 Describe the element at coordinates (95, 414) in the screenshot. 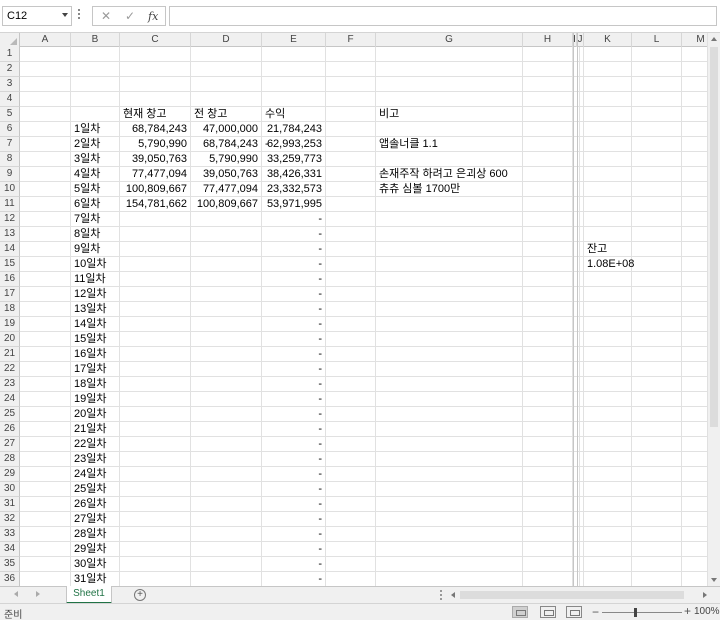

I see `cell-b25: 20일차` at that location.